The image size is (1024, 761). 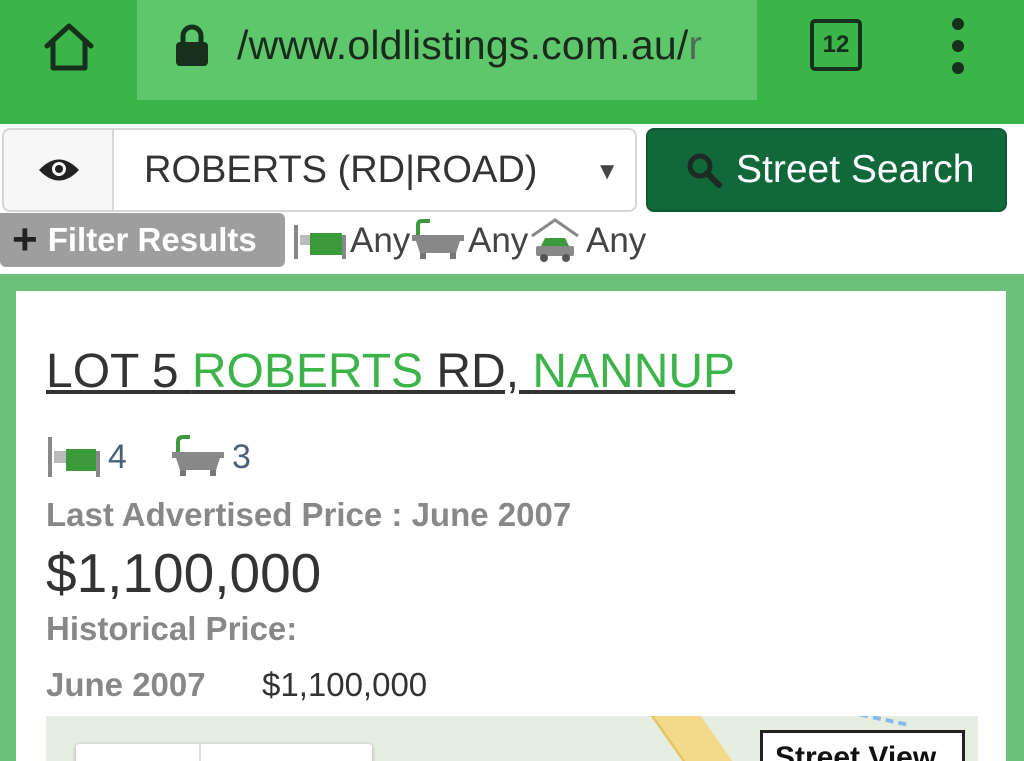 I want to click on filter-results-label: Filter Results, so click(x=152, y=239).